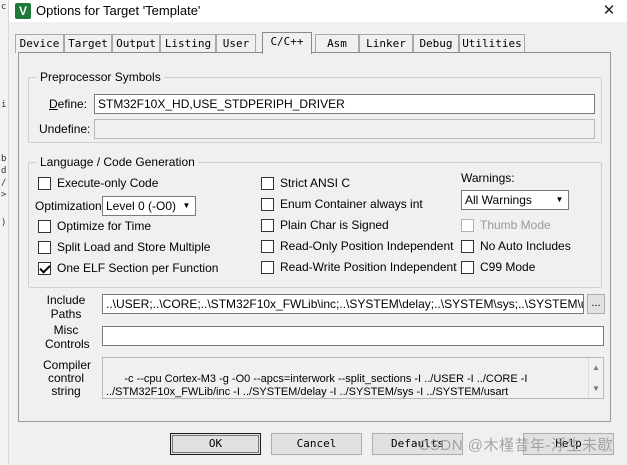  Describe the element at coordinates (353, 336) in the screenshot. I see `misc-controls-input` at that location.